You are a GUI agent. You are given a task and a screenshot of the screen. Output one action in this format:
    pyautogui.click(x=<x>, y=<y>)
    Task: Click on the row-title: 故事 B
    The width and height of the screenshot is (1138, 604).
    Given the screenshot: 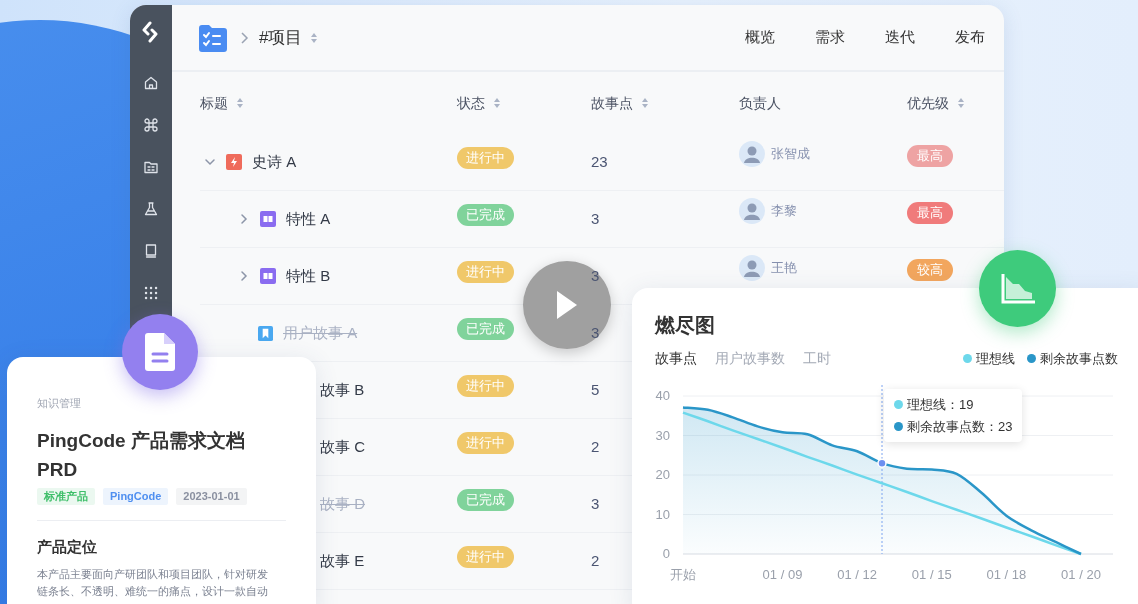 What is the action you would take?
    pyautogui.click(x=342, y=390)
    